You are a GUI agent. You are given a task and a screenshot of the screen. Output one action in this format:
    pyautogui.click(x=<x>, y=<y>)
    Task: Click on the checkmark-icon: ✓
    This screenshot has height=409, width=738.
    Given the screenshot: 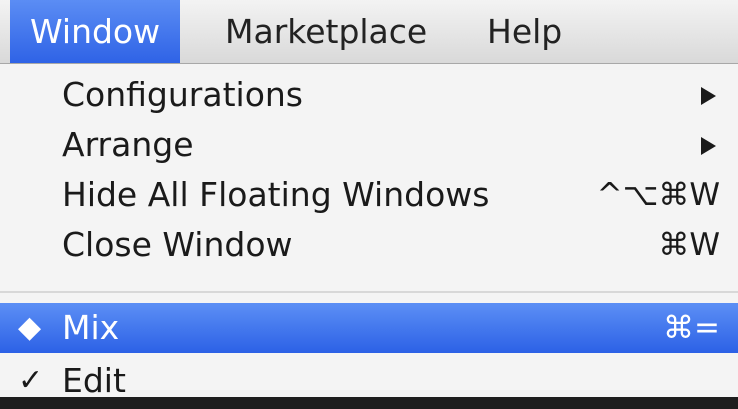 What is the action you would take?
    pyautogui.click(x=31, y=380)
    